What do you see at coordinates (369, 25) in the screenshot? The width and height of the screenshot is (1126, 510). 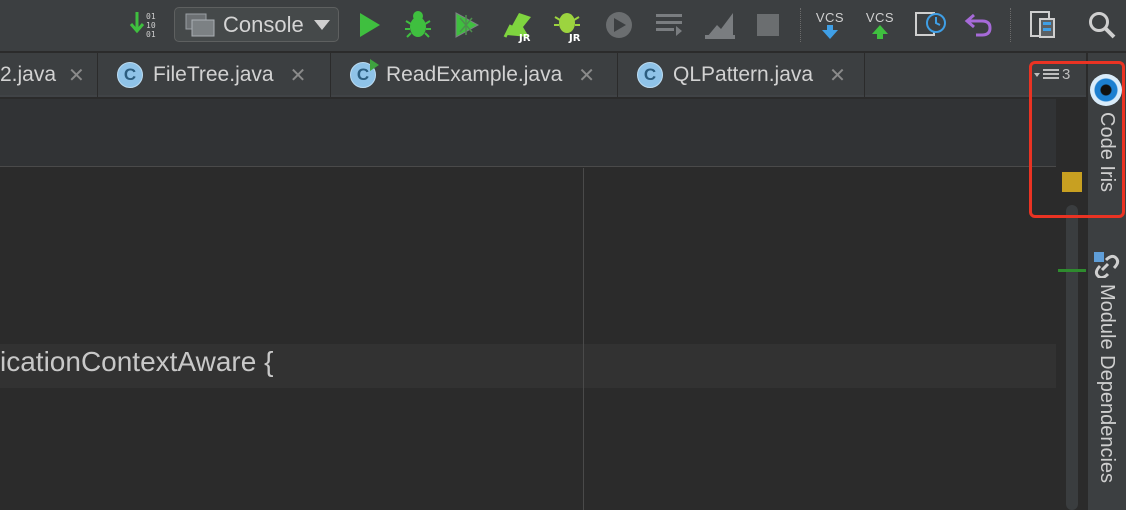 I see `run-icon` at bounding box center [369, 25].